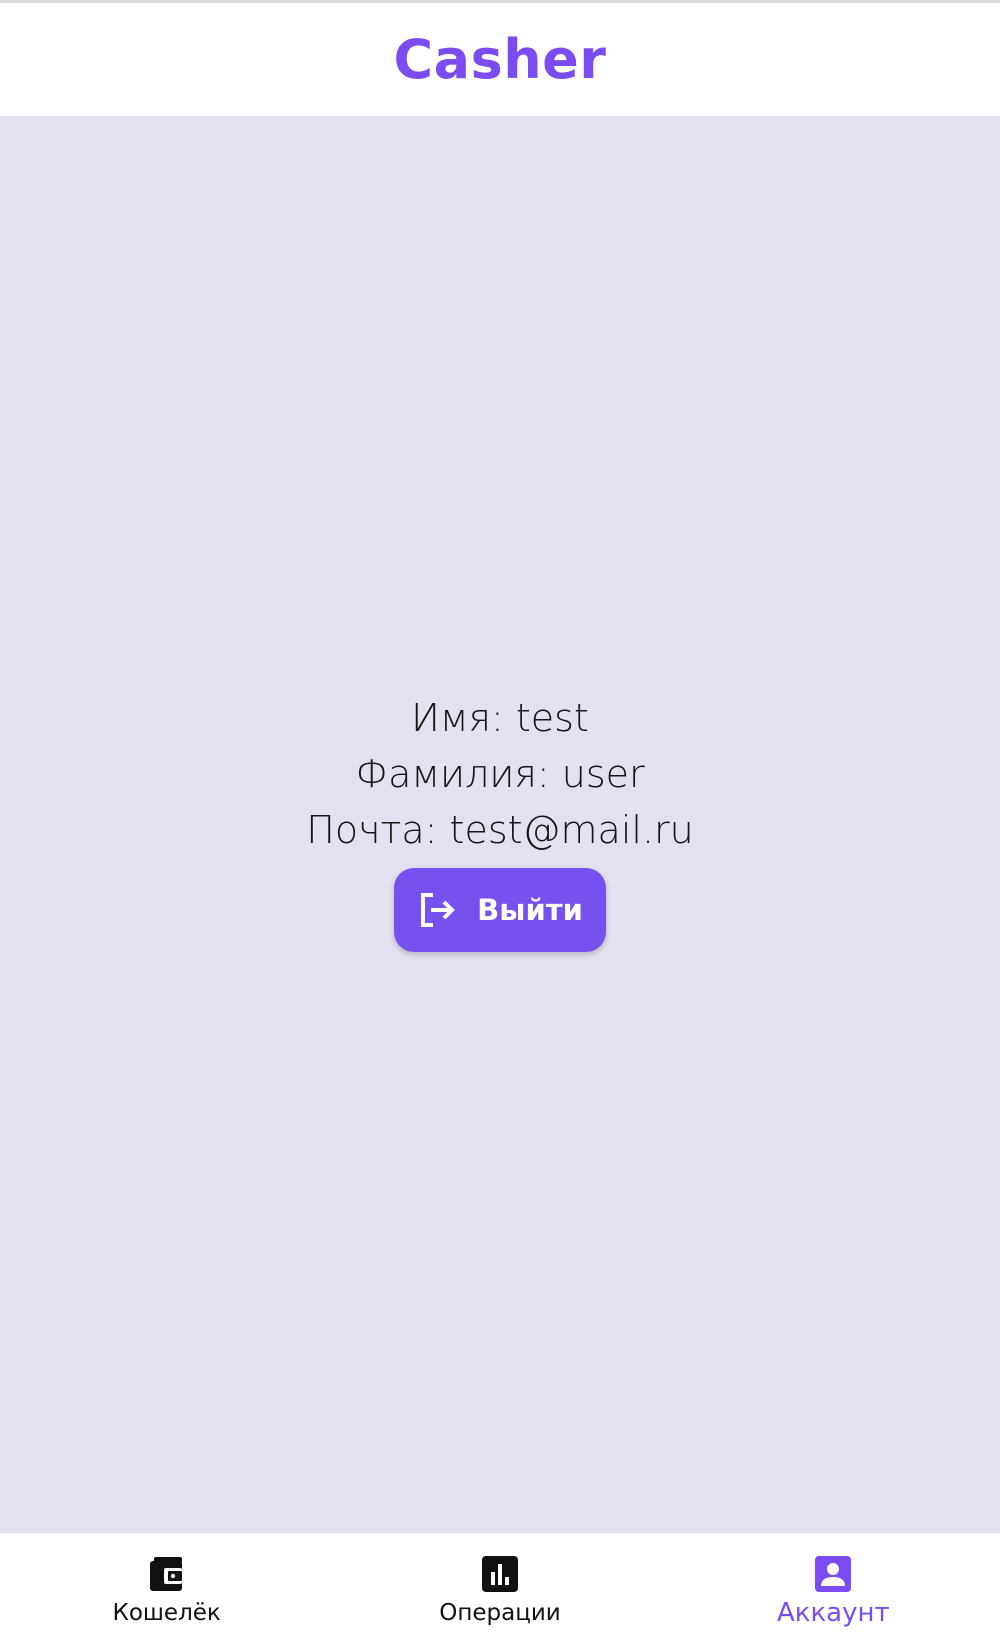  I want to click on logout-icon, so click(438, 910).